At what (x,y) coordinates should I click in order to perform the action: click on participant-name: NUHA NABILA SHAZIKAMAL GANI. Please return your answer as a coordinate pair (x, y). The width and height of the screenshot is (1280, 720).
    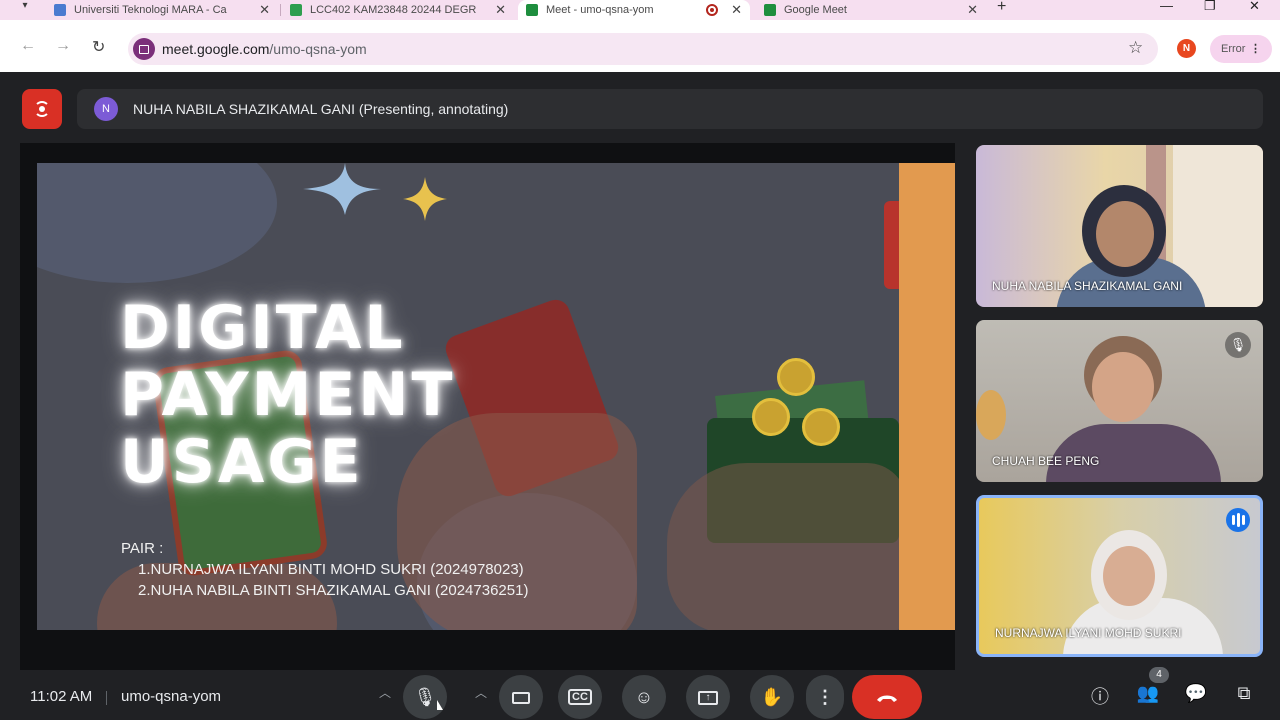
    Looking at the image, I should click on (1087, 286).